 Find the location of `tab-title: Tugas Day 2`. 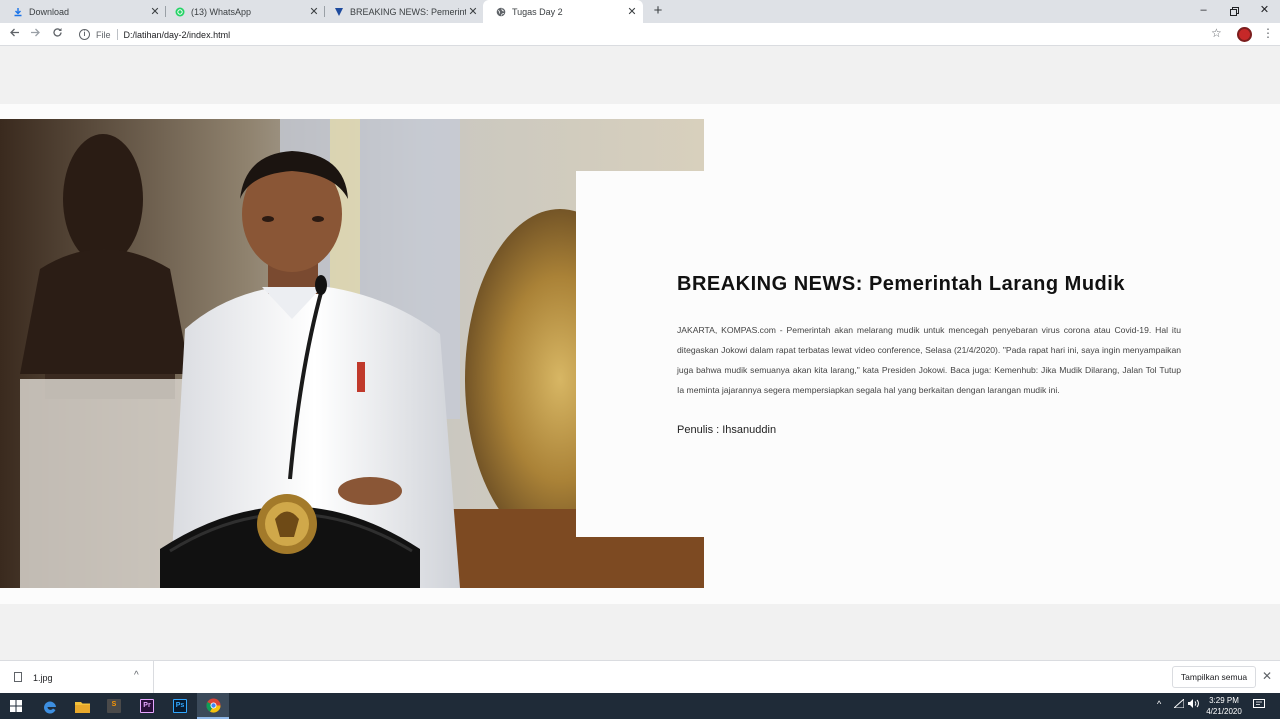

tab-title: Tugas Day 2 is located at coordinates (537, 11).